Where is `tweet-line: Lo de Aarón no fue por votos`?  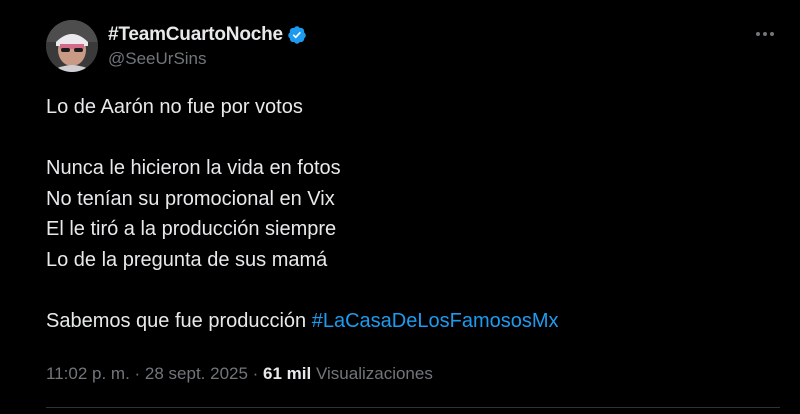 tweet-line: Lo de Aarón no fue por votos is located at coordinates (174, 107).